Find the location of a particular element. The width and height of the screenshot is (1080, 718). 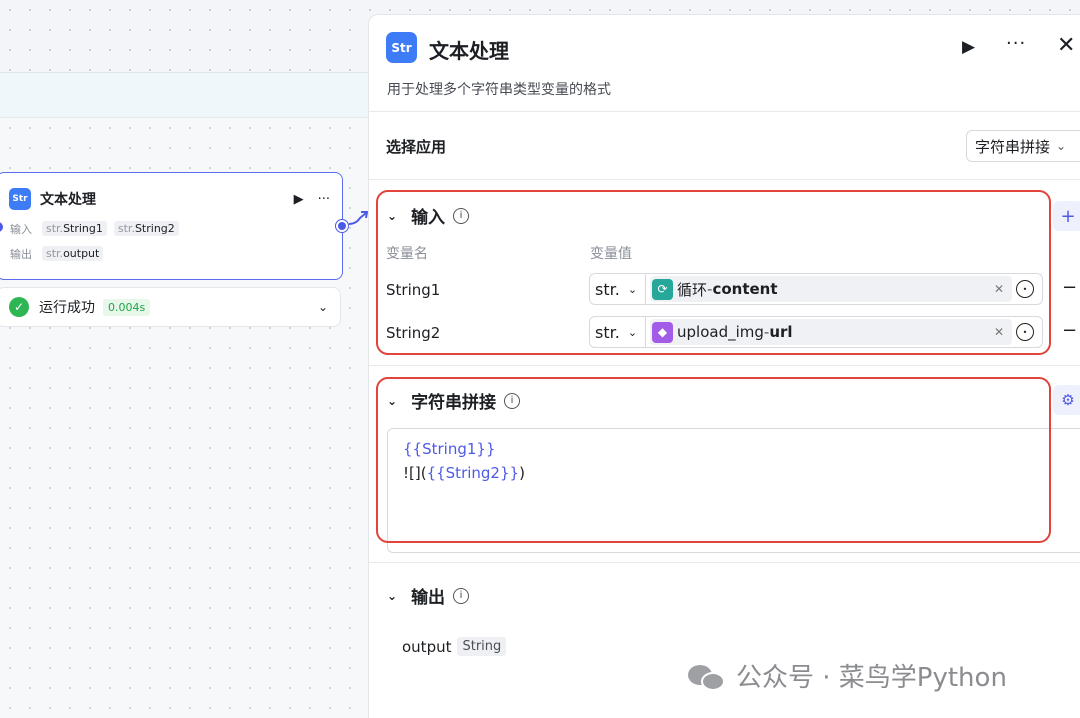

output-section-title: 输出 is located at coordinates (428, 598).